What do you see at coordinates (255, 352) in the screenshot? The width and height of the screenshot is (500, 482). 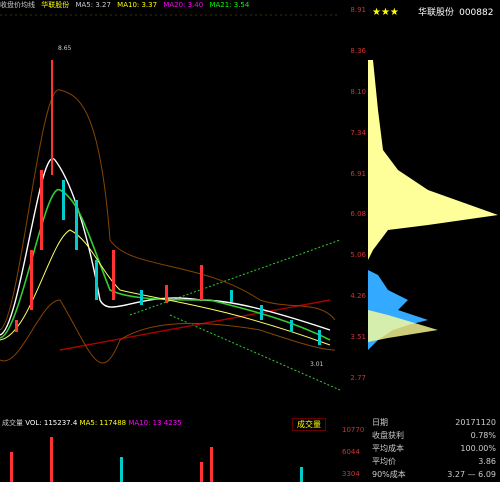 I see `lower-trend-line` at bounding box center [255, 352].